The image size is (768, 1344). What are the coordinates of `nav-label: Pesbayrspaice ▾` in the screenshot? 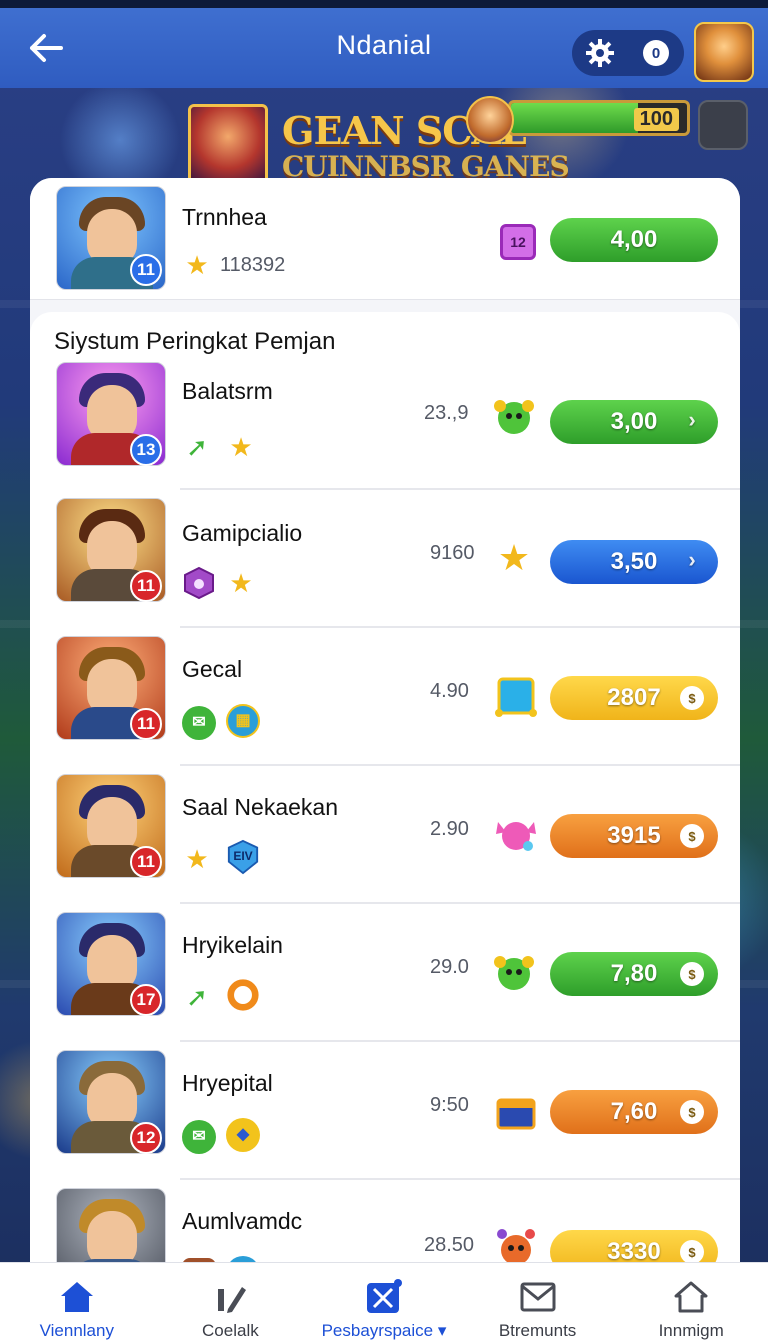 It's located at (384, 1330).